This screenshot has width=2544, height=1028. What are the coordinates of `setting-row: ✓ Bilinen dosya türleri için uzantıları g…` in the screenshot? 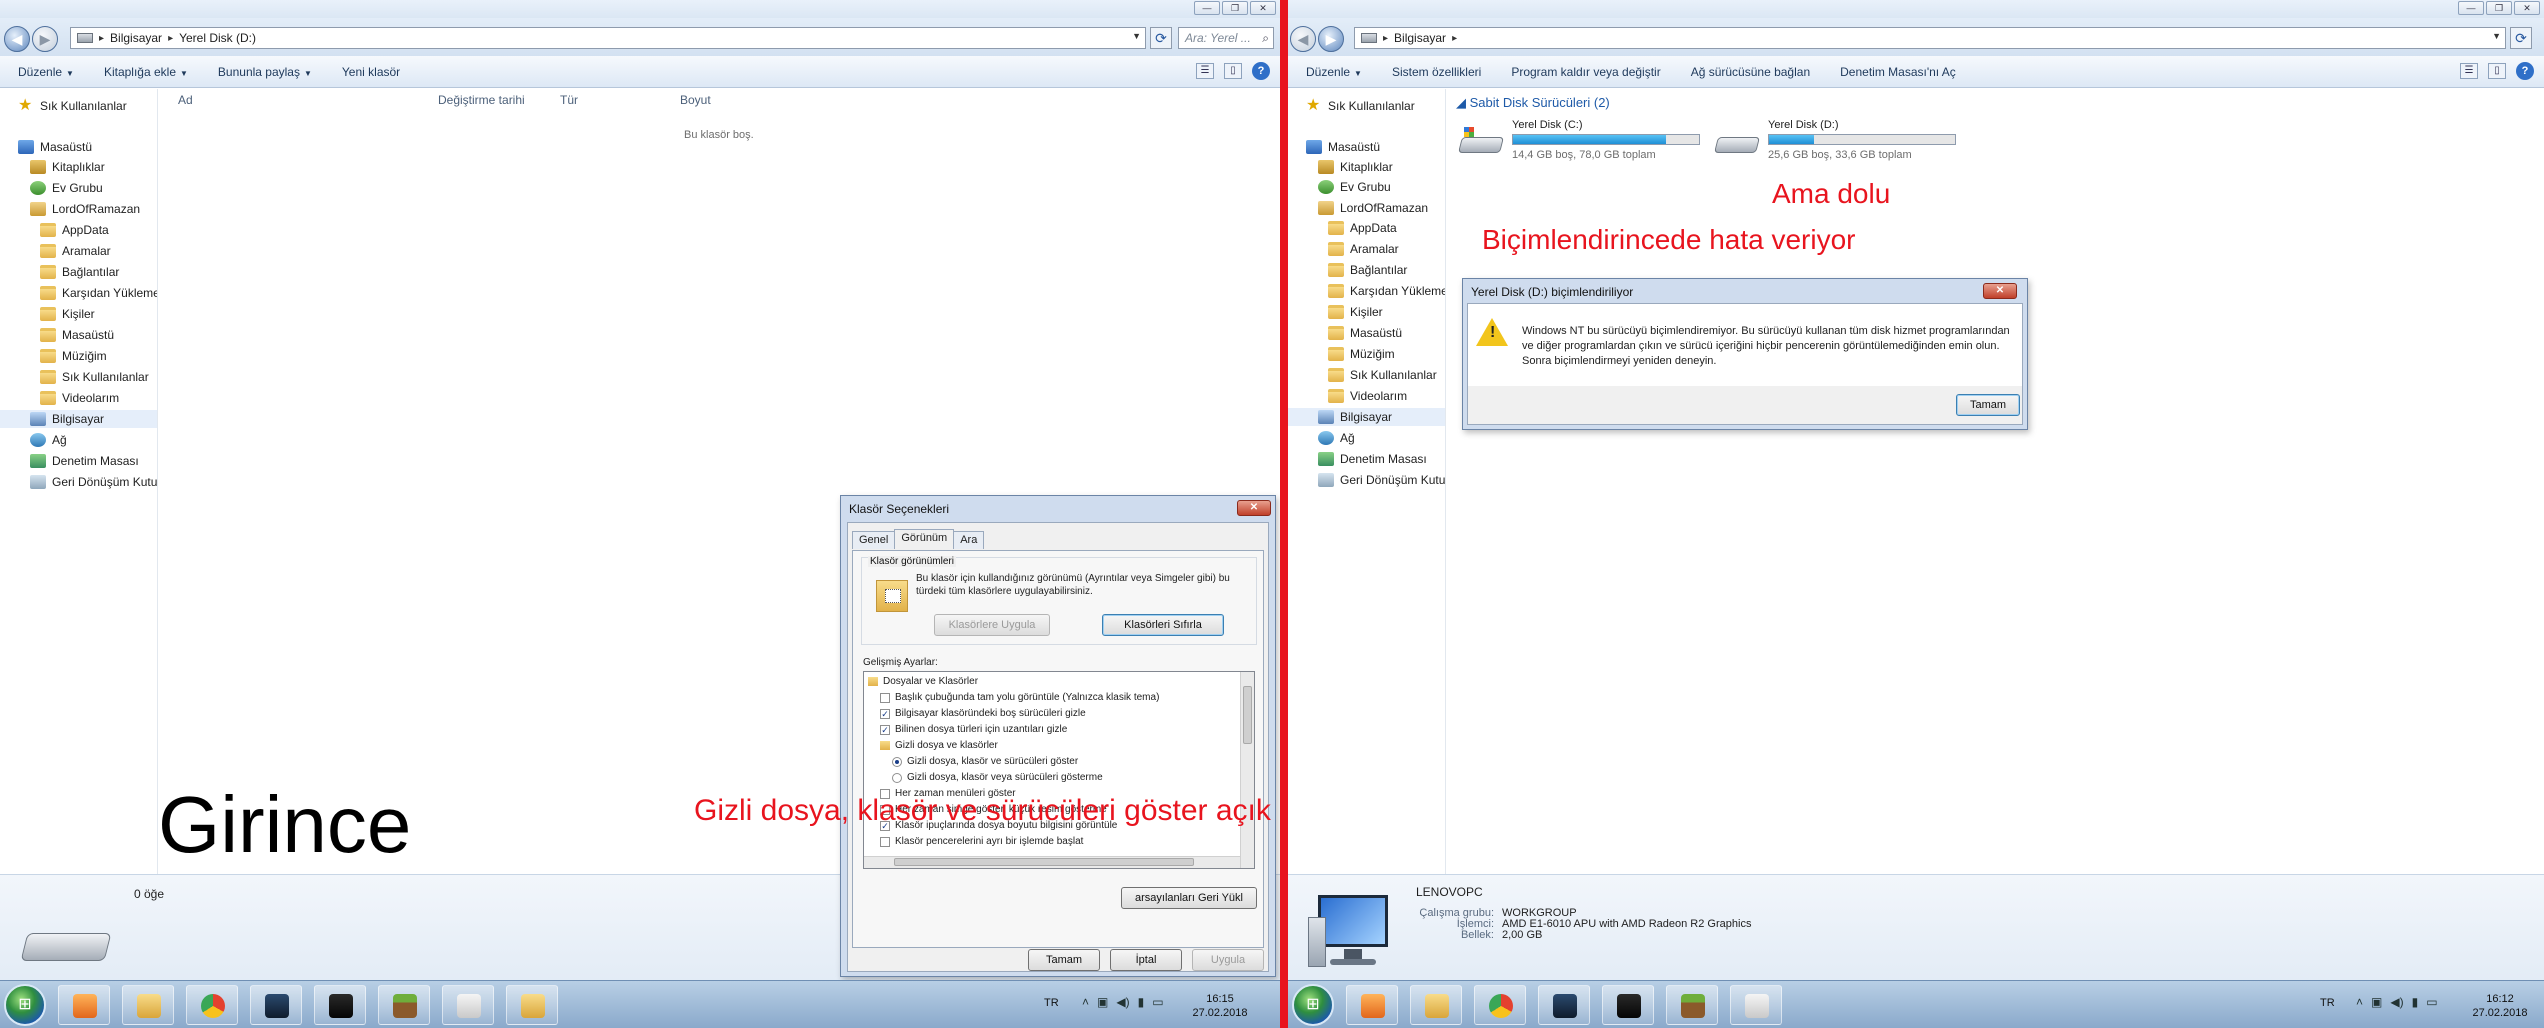 It's located at (973, 729).